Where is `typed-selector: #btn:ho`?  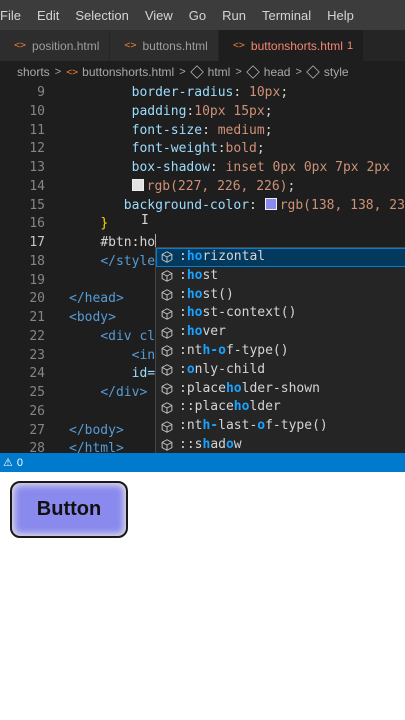 typed-selector: #btn:ho is located at coordinates (128, 242).